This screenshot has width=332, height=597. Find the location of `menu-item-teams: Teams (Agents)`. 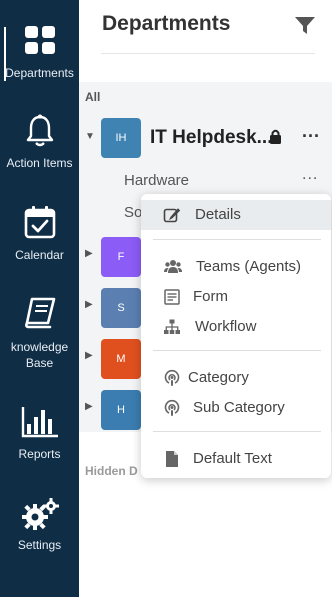

menu-item-teams: Teams (Agents) is located at coordinates (236, 267).